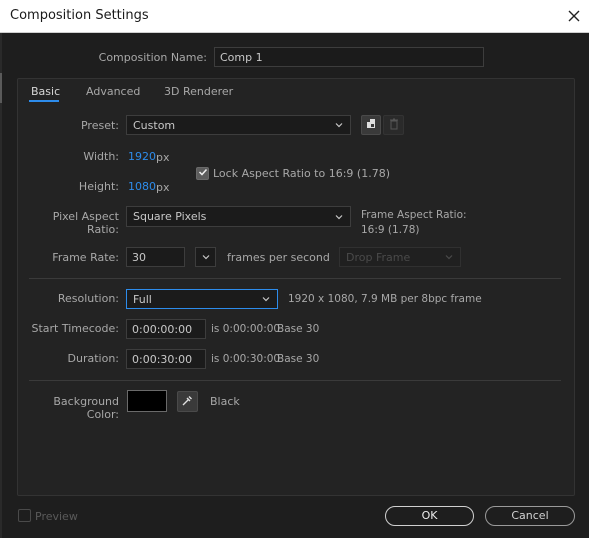 Image resolution: width=589 pixels, height=538 pixels. Describe the element at coordinates (86, 408) in the screenshot. I see `background-color-label: Background Color:` at that location.